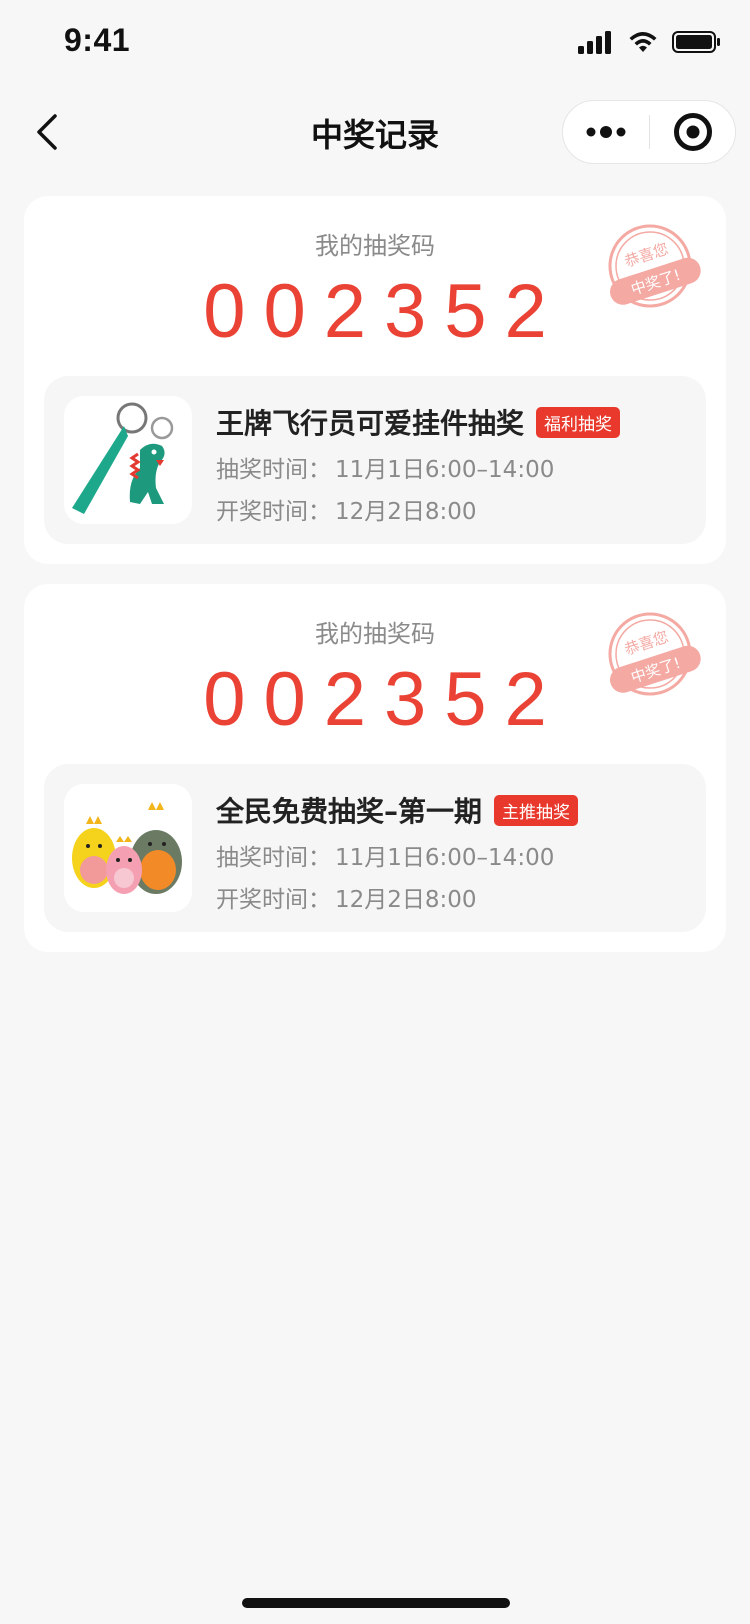 This screenshot has width=750, height=1624. Describe the element at coordinates (376, 1603) in the screenshot. I see `home-indicator` at that location.